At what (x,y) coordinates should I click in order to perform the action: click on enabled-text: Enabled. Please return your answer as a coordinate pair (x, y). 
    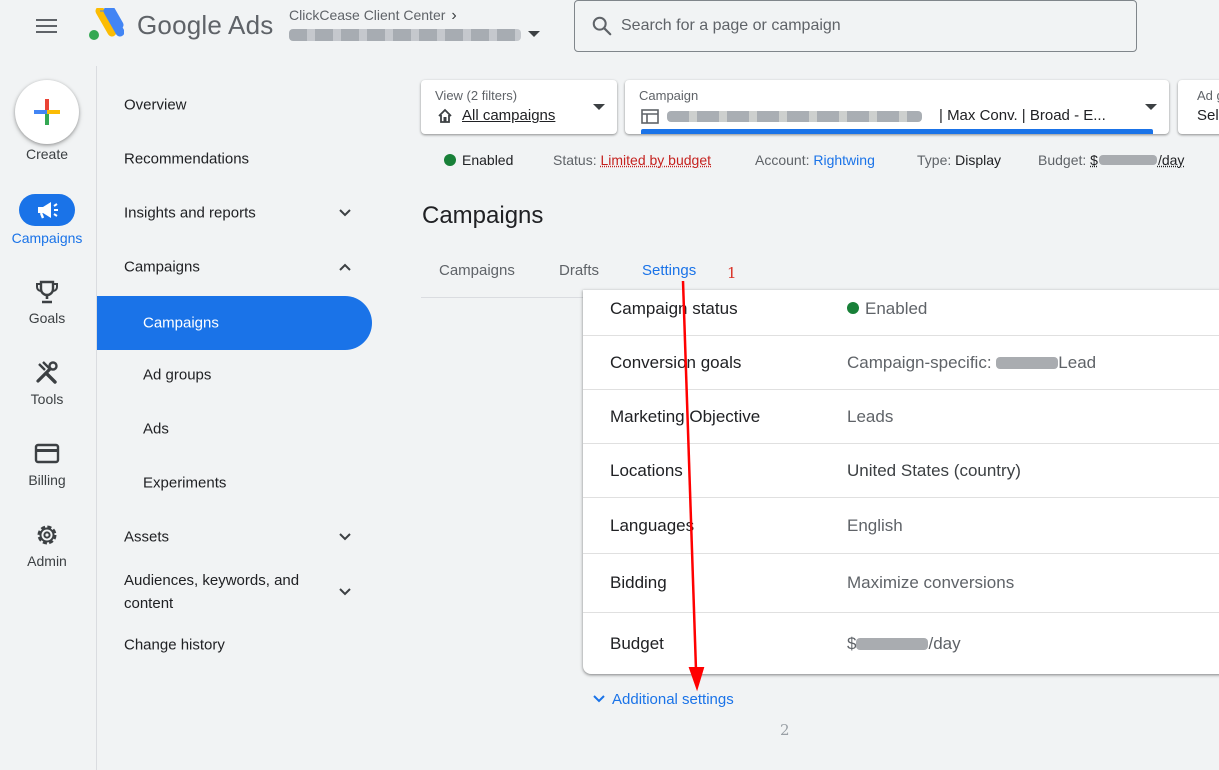
    Looking at the image, I should click on (488, 160).